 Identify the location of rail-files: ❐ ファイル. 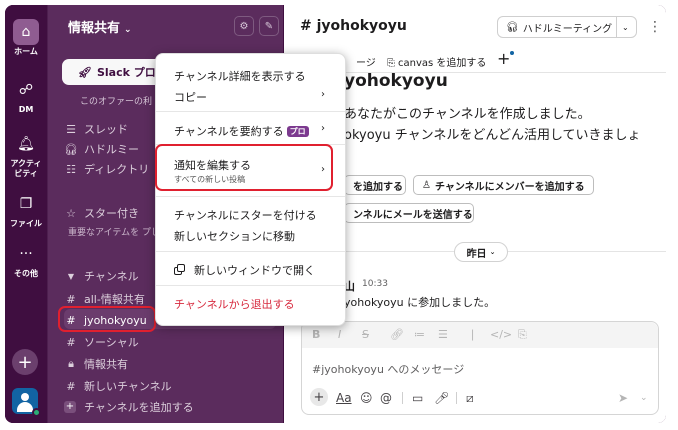
(26, 210).